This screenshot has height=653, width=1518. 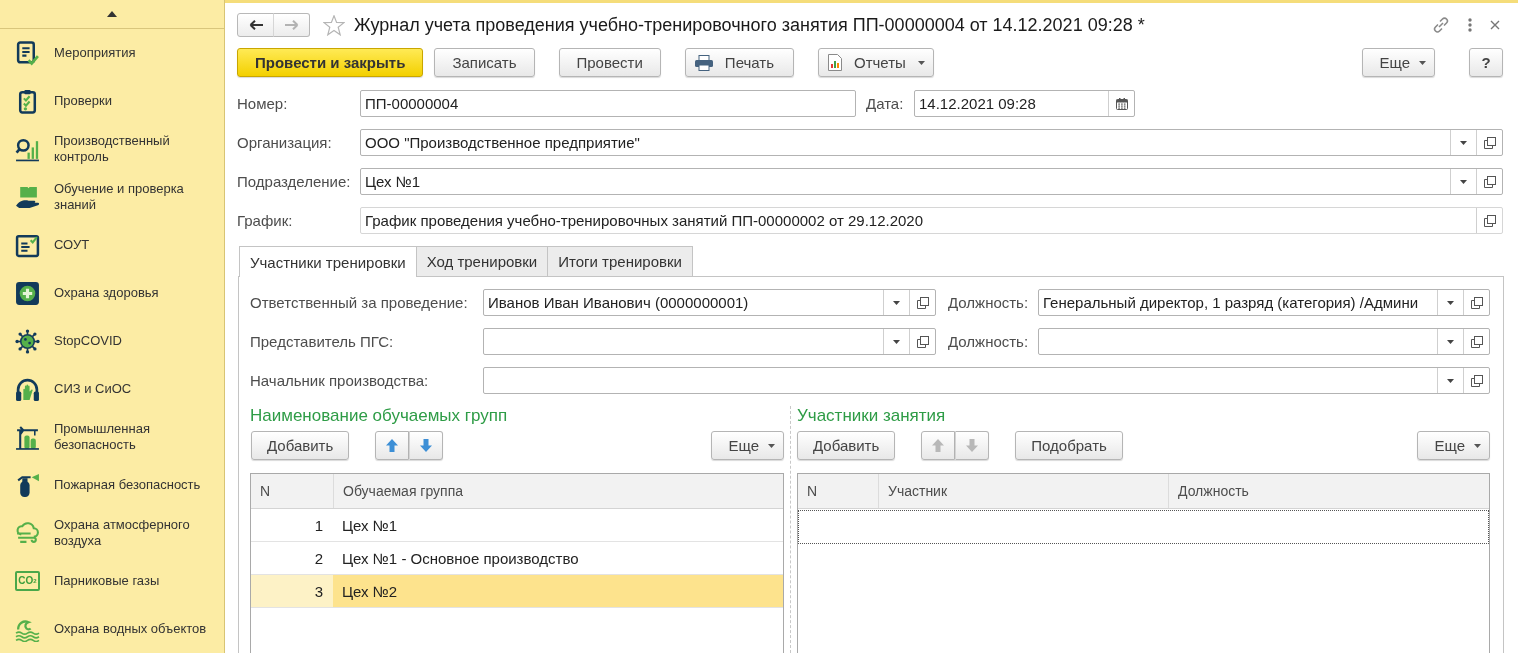 What do you see at coordinates (294, 181) in the screenshot?
I see `field-label: Подразделение:` at bounding box center [294, 181].